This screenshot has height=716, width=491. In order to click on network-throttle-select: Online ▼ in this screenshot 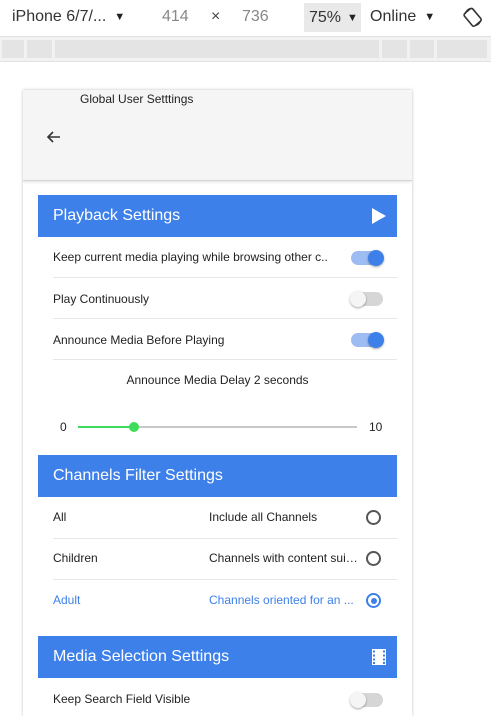, I will do `click(402, 17)`.